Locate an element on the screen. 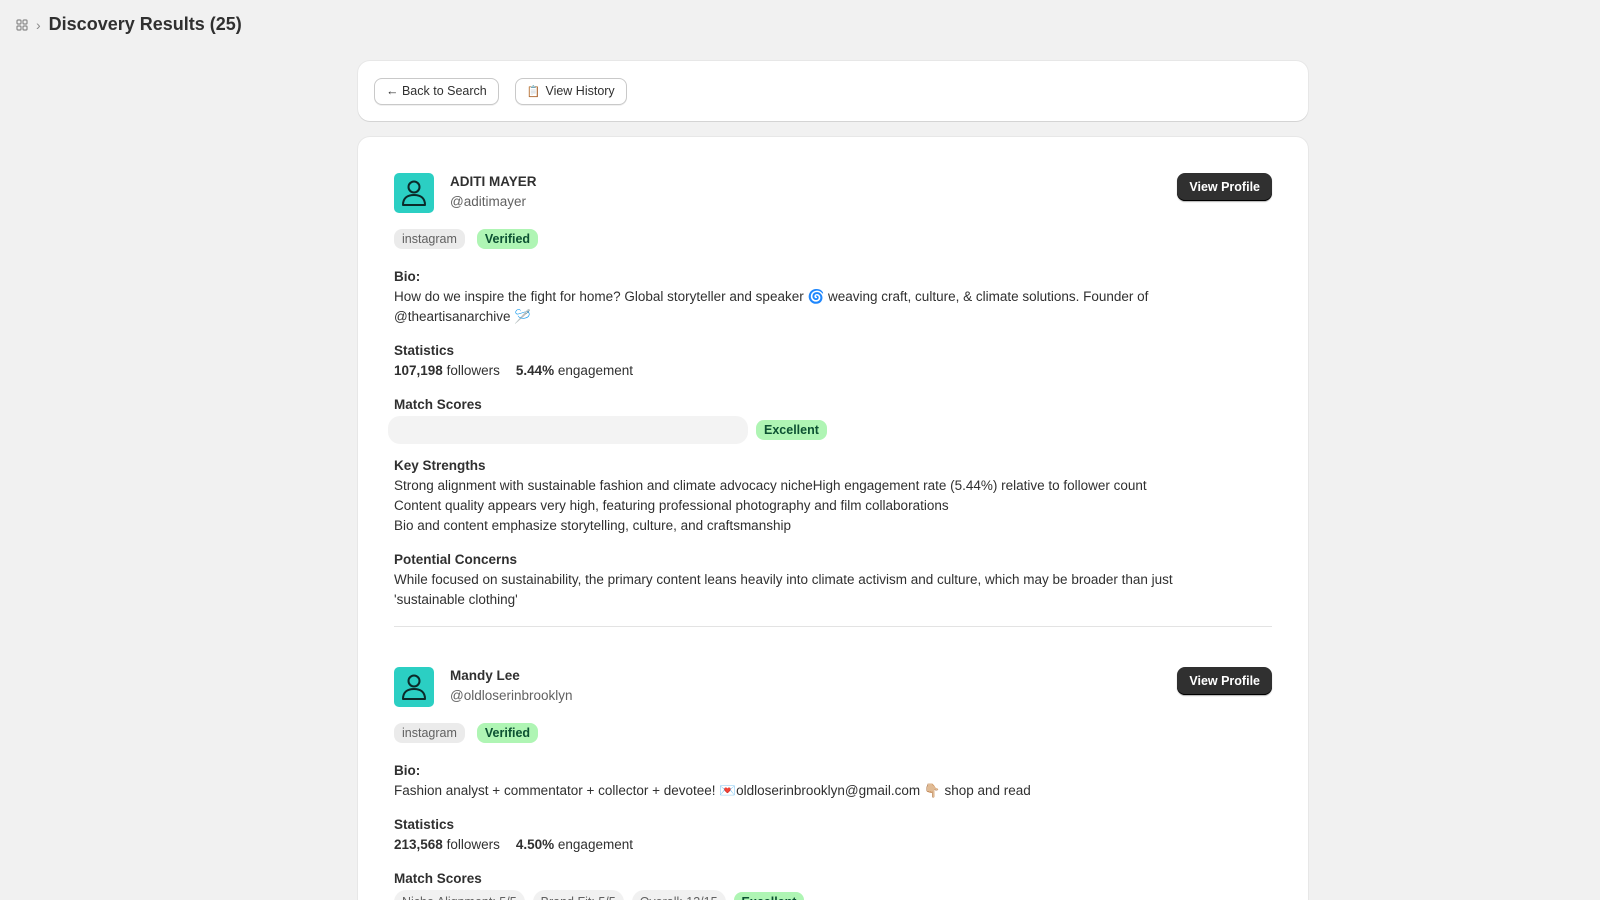 Image resolution: width=1600 pixels, height=900 pixels. potential-concerns-label: Potential Concerns is located at coordinates (456, 559).